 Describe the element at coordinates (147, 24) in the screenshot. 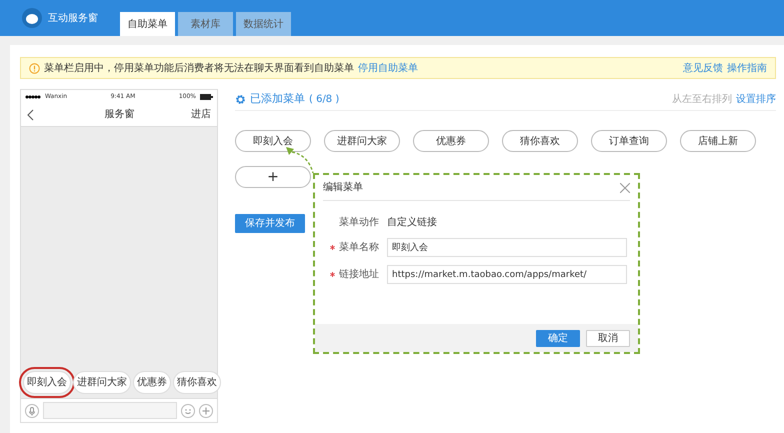

I see `tab: 自助菜单` at that location.